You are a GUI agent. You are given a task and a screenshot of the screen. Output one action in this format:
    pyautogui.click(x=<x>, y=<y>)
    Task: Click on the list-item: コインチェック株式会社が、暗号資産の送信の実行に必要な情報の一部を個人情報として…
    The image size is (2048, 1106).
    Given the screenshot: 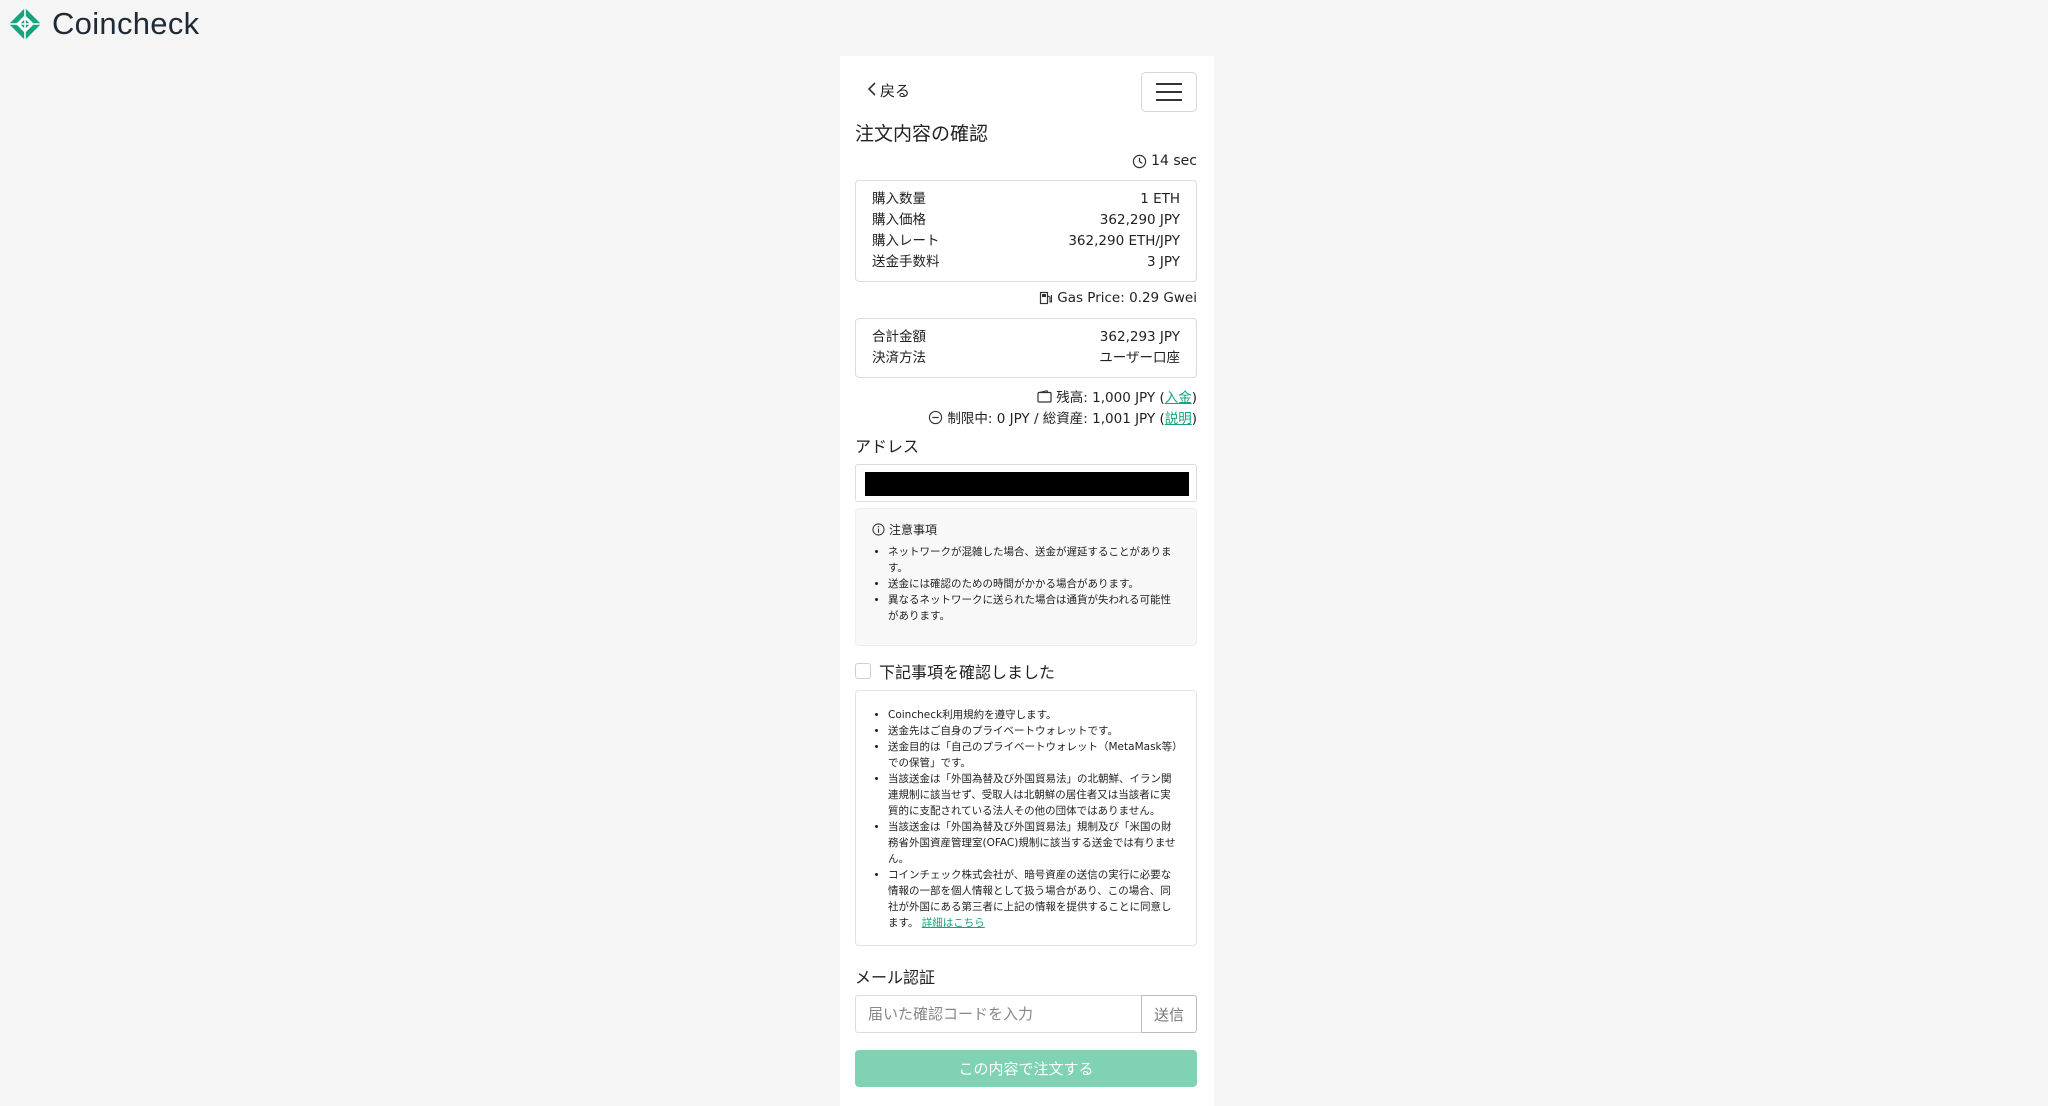 What is the action you would take?
    pyautogui.click(x=1034, y=899)
    